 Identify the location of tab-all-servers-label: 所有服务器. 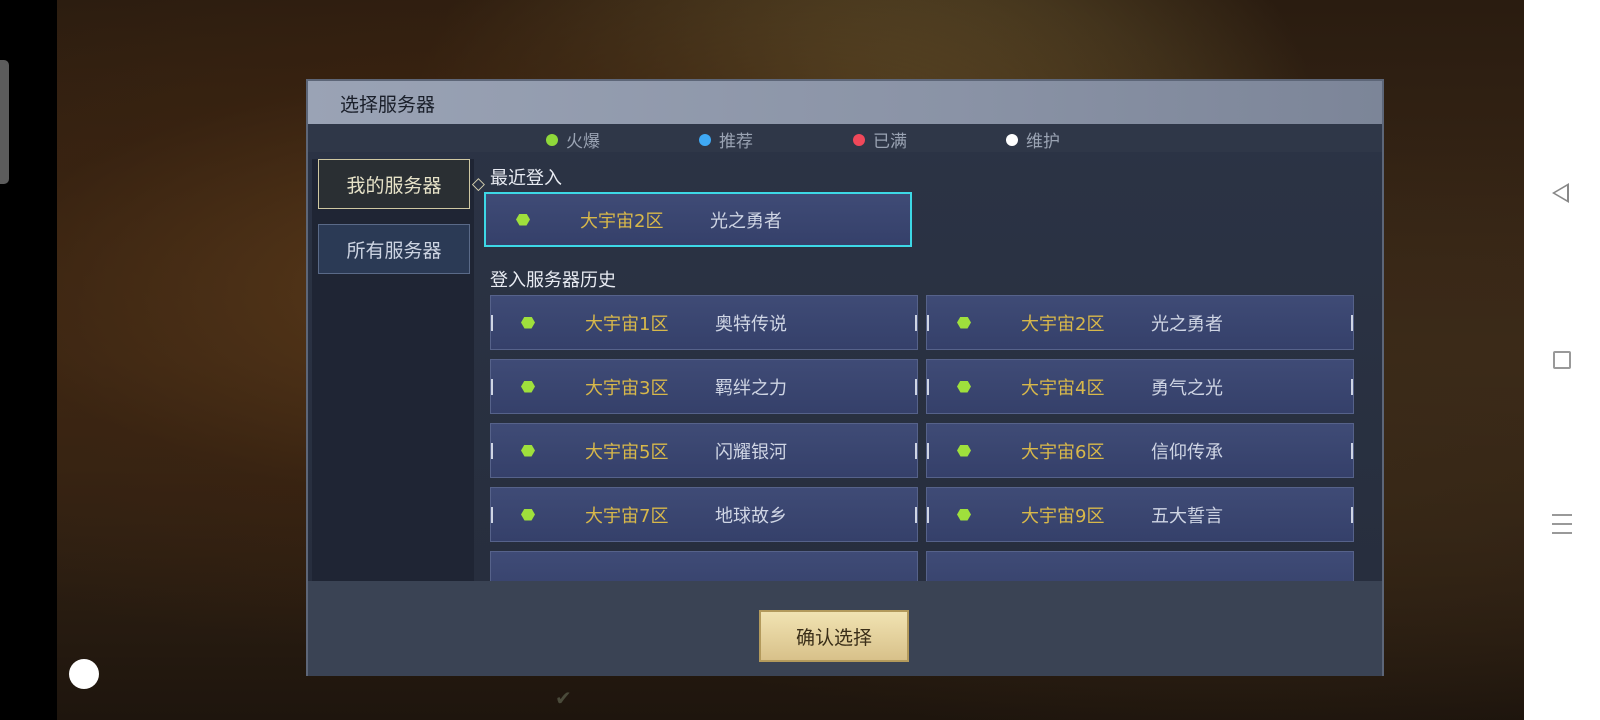
(394, 250).